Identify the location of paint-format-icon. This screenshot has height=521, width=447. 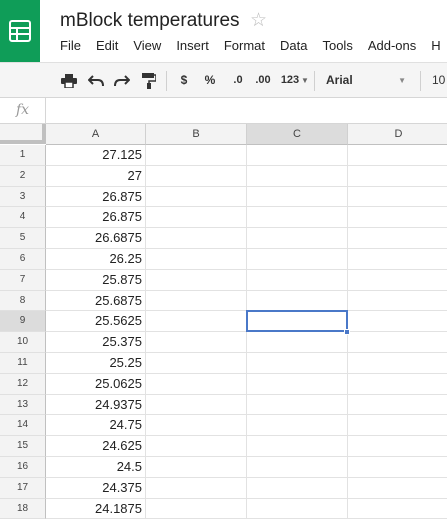
(149, 80).